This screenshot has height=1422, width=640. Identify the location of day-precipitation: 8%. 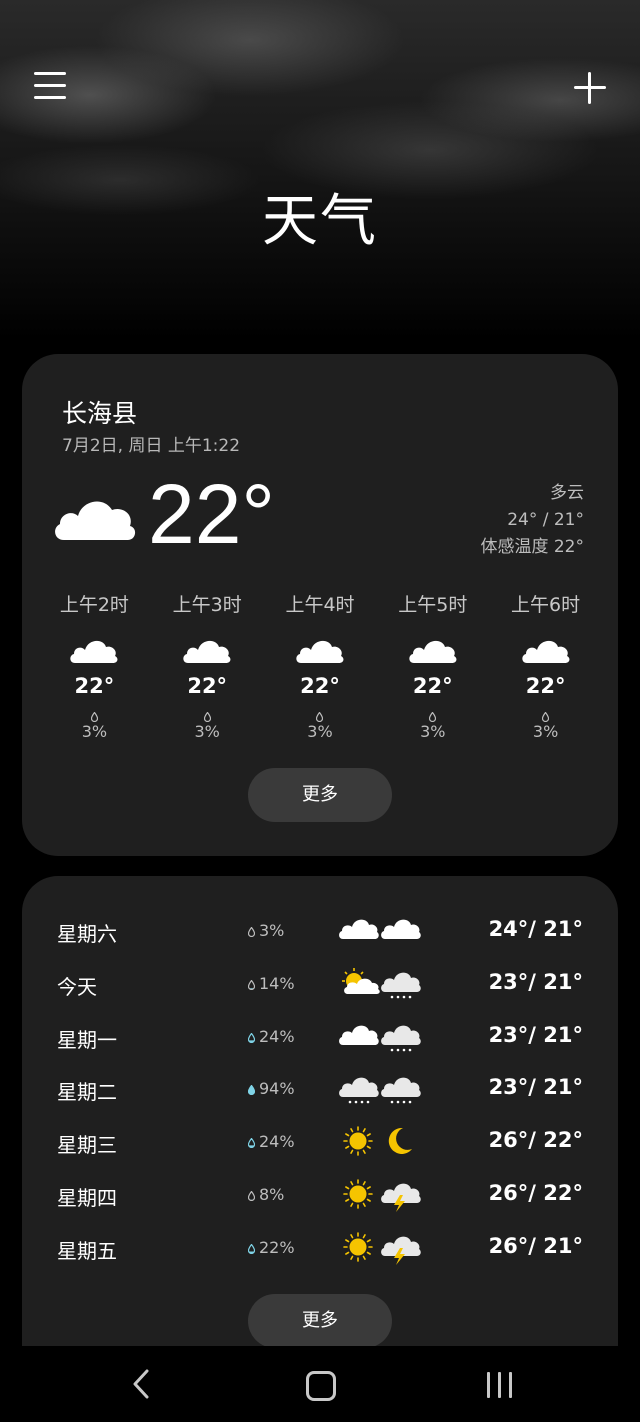
(266, 1194).